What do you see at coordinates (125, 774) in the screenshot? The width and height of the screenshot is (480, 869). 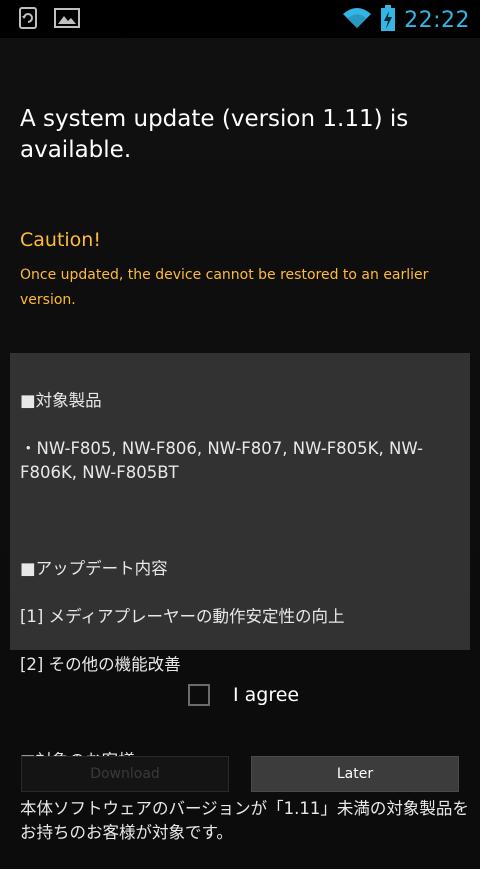 I see `download-button: Download` at bounding box center [125, 774].